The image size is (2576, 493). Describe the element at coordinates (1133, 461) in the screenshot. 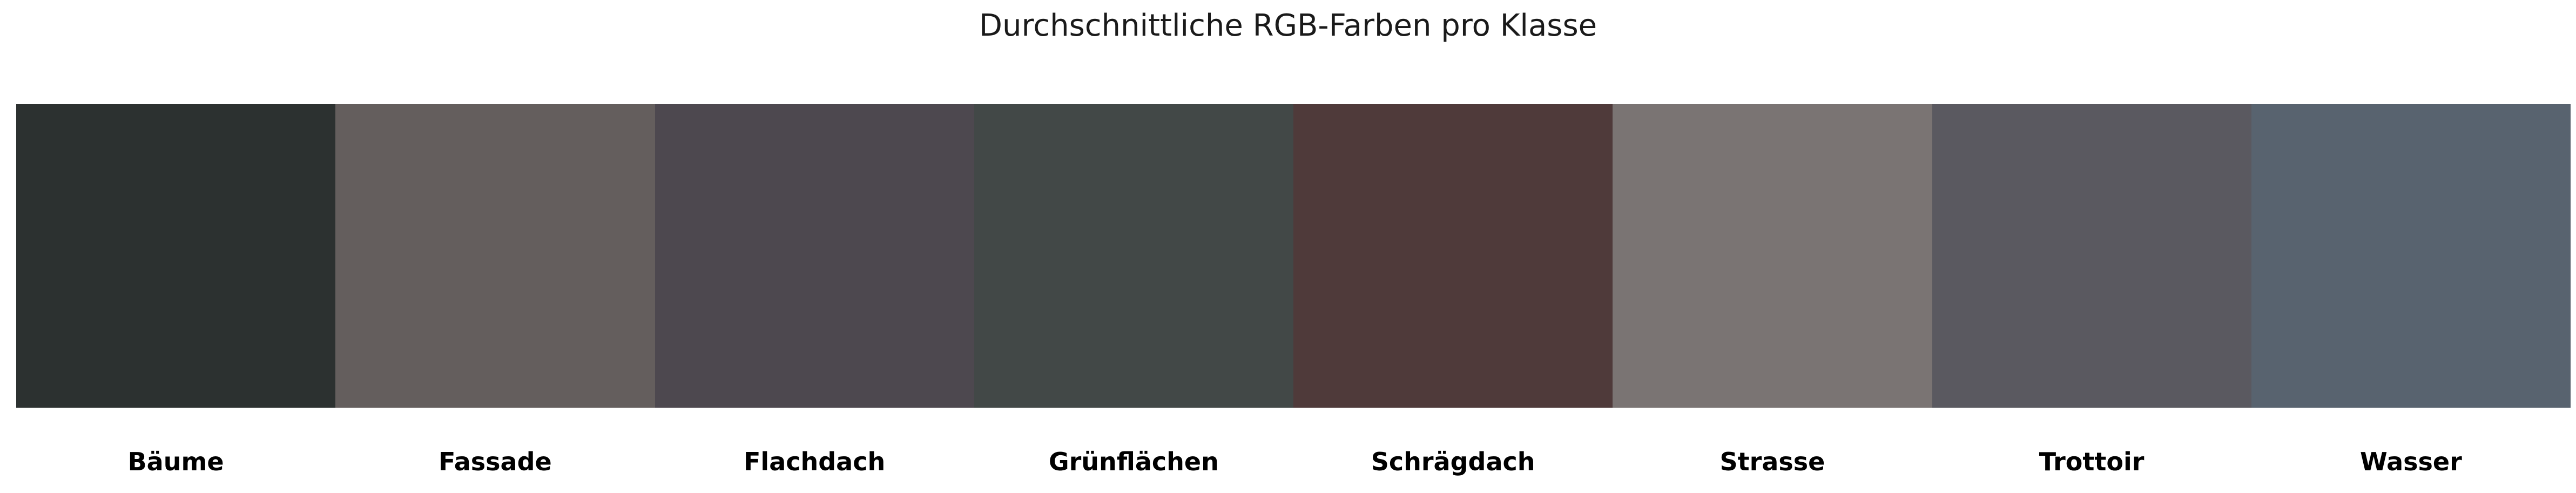

I see `class-label-3: Grünflächen` at that location.